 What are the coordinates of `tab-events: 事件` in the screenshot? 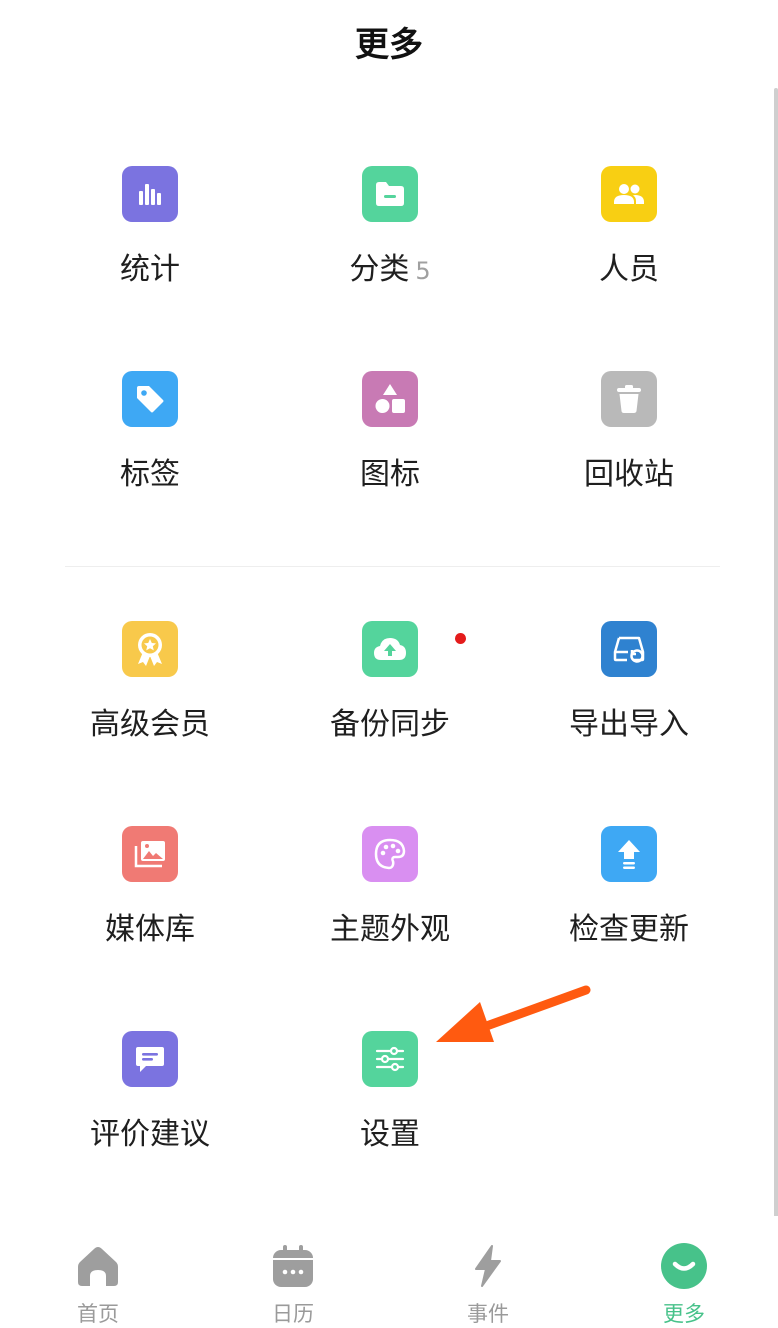 It's located at (488, 1271).